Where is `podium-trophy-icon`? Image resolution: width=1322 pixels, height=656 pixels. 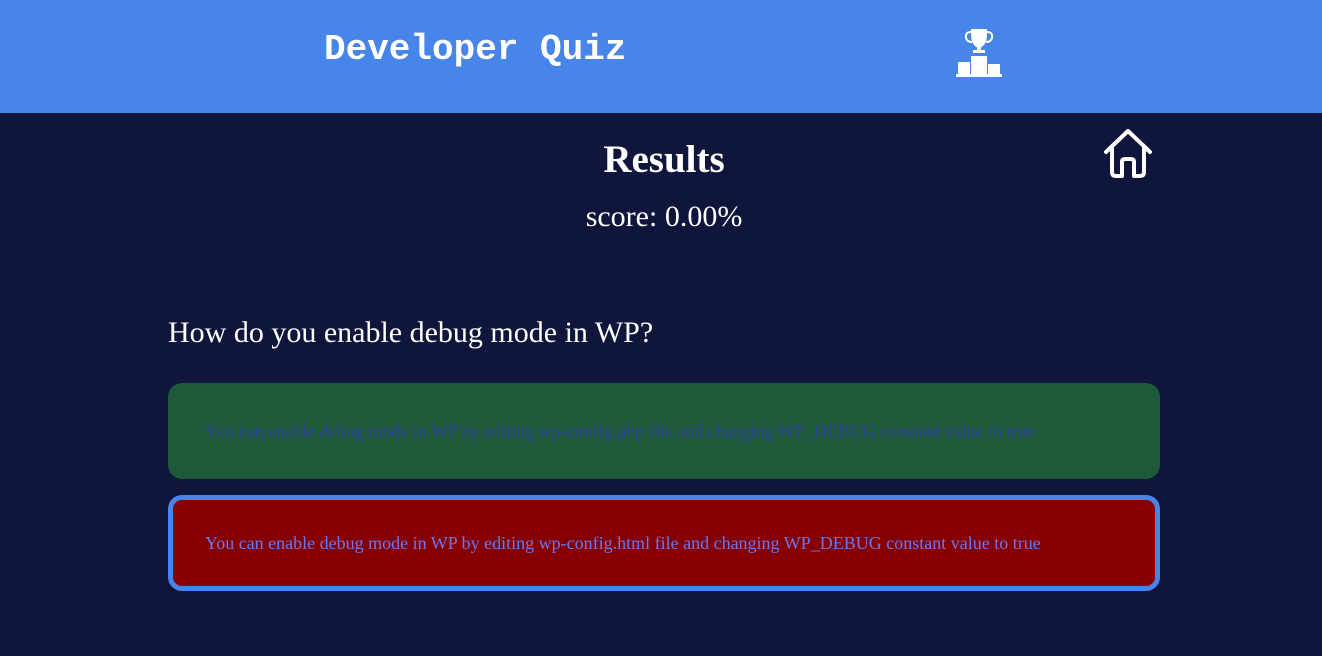 podium-trophy-icon is located at coordinates (979, 53).